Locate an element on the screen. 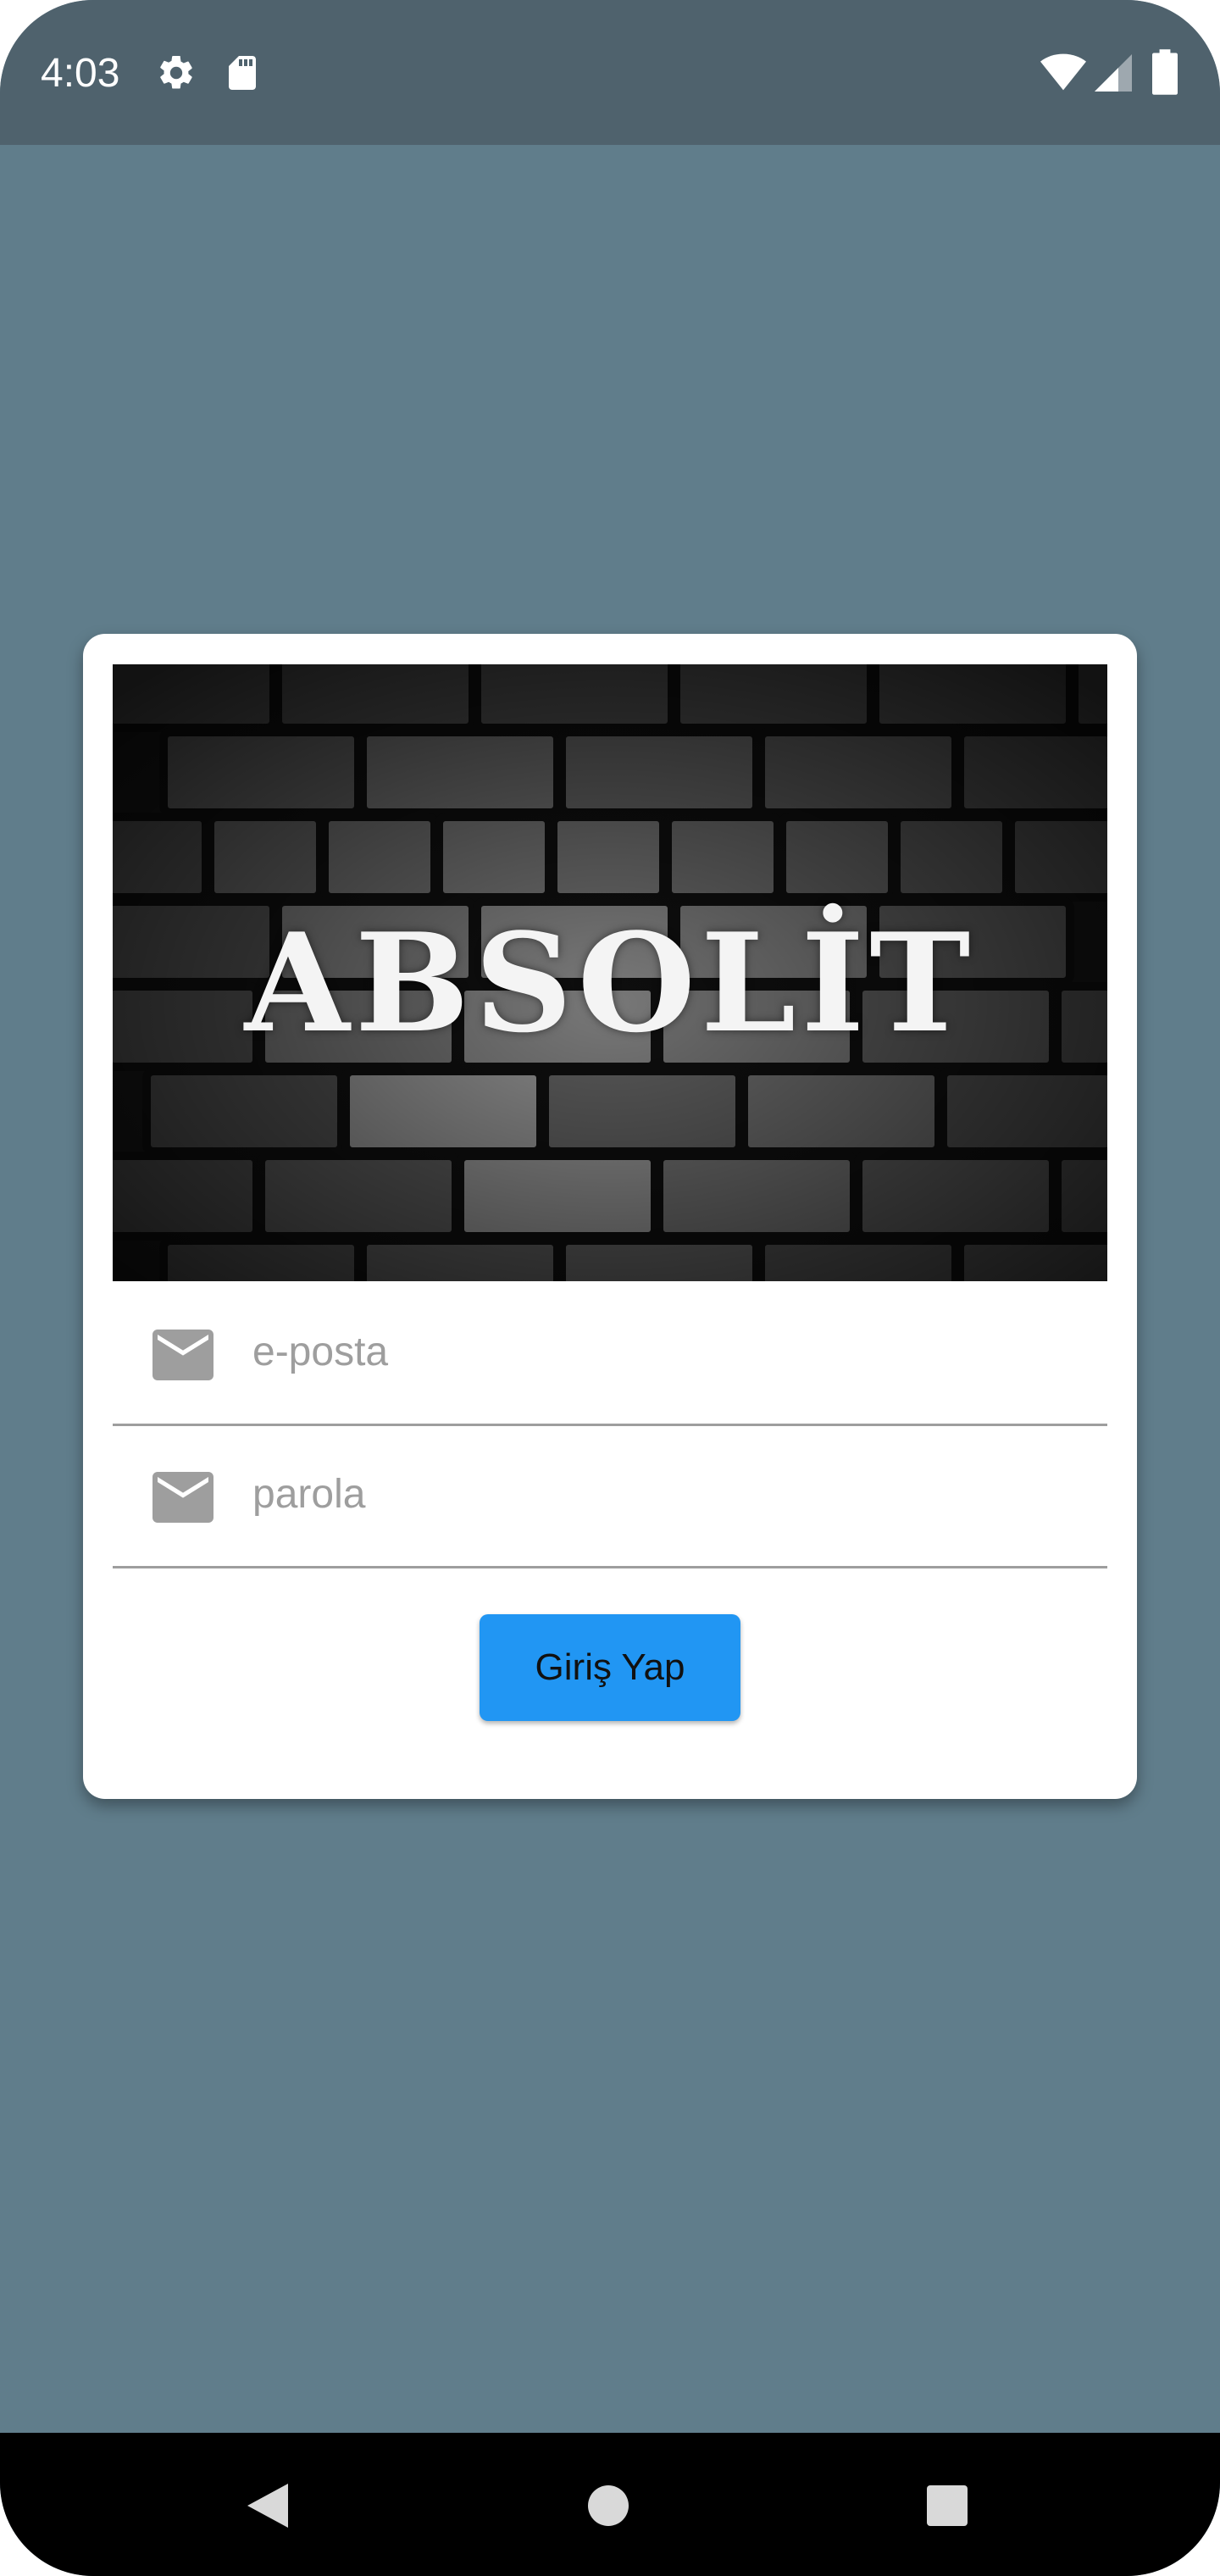  email-field-row is located at coordinates (610, 1353).